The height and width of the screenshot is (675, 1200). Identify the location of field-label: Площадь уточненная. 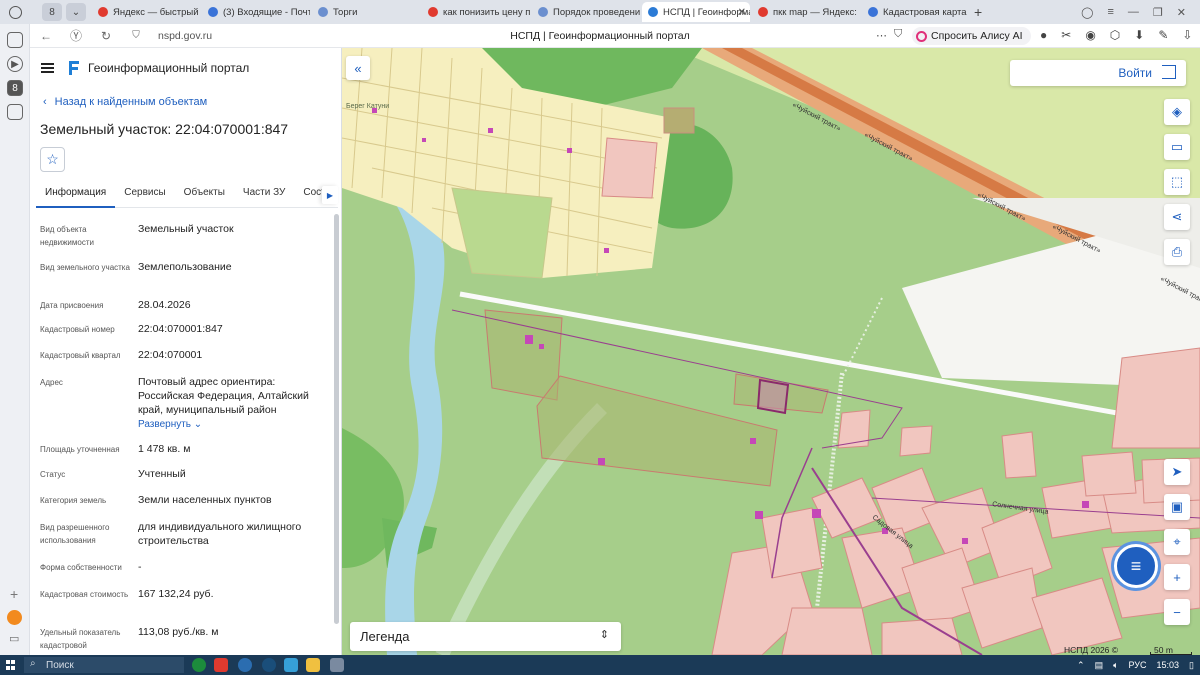
(80, 449).